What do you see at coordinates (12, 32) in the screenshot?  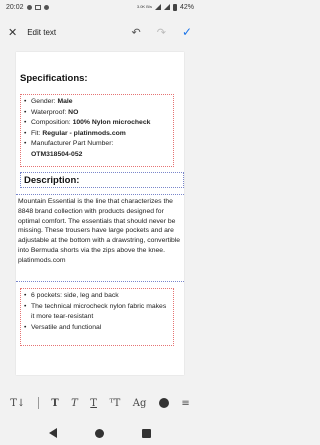 I see `close-icon: ✕` at bounding box center [12, 32].